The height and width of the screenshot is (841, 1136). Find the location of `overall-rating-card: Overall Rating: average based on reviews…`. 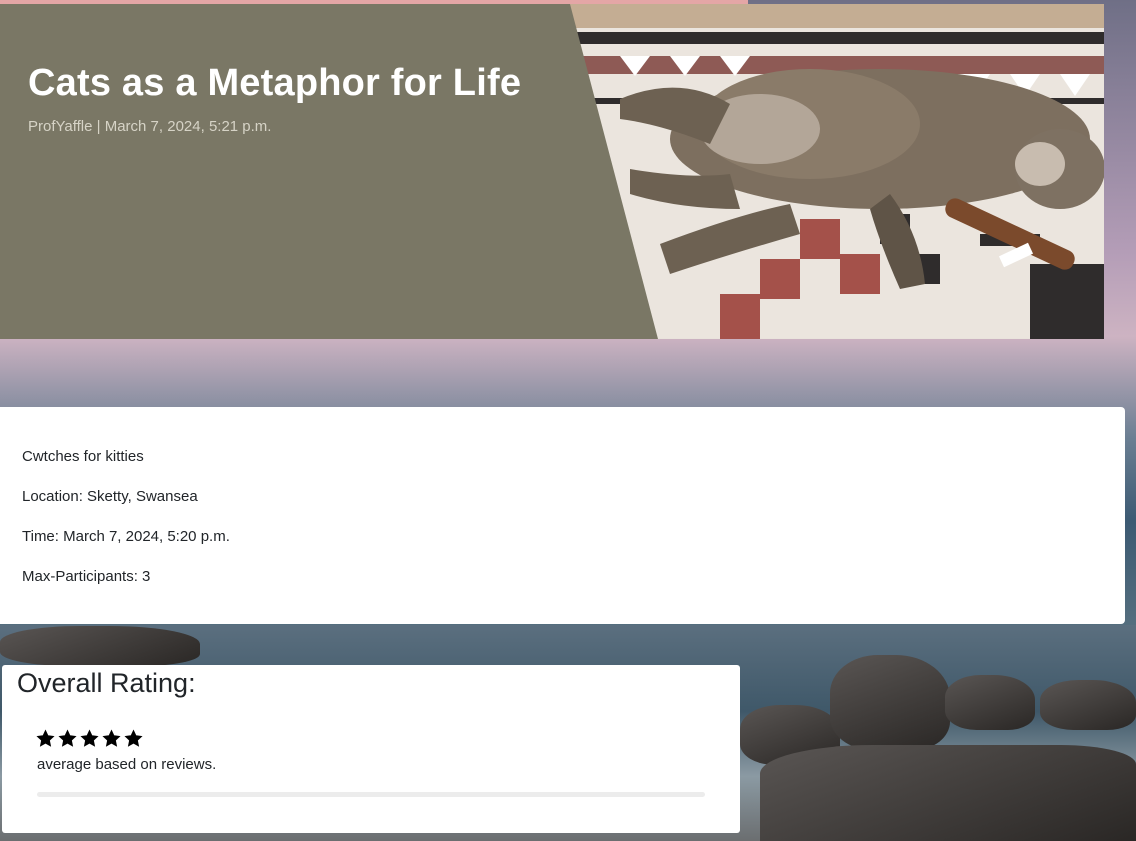

overall-rating-card: Overall Rating: average based on reviews… is located at coordinates (371, 749).